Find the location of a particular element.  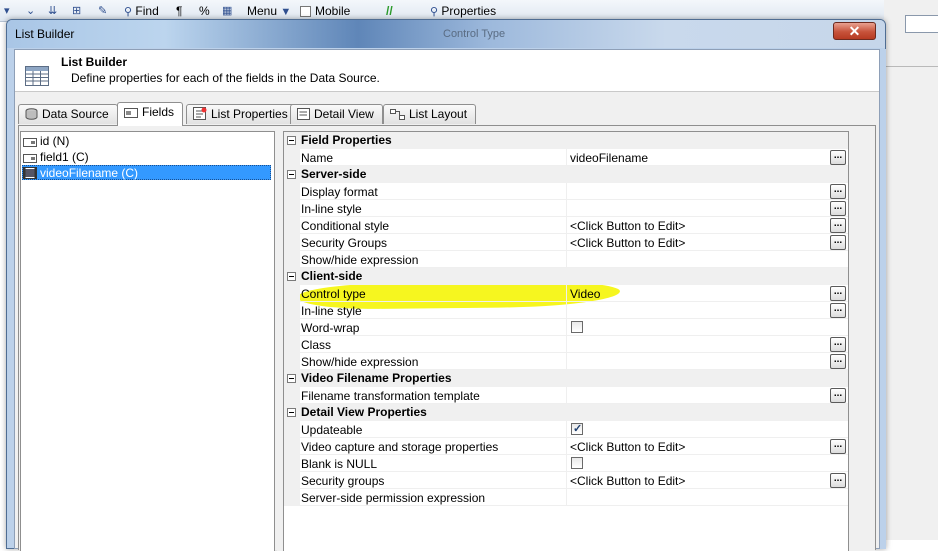

category-row: Detail View Properties is located at coordinates (566, 412).